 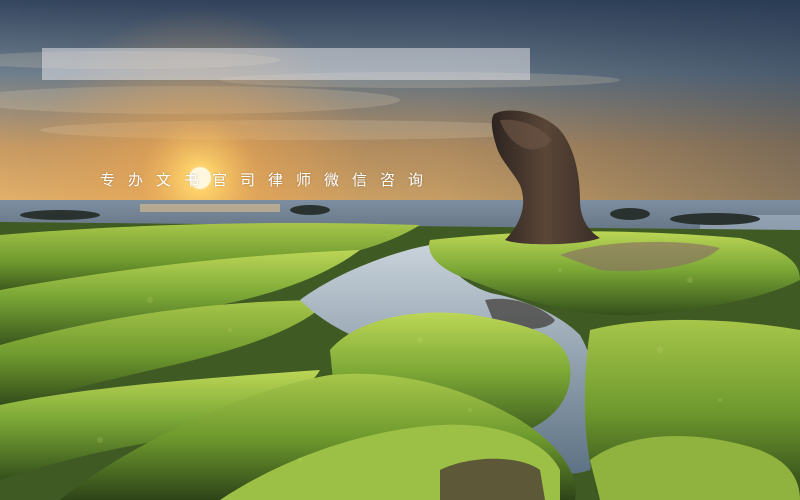 What do you see at coordinates (286, 64) in the screenshot?
I see `title-placeholder-bar` at bounding box center [286, 64].